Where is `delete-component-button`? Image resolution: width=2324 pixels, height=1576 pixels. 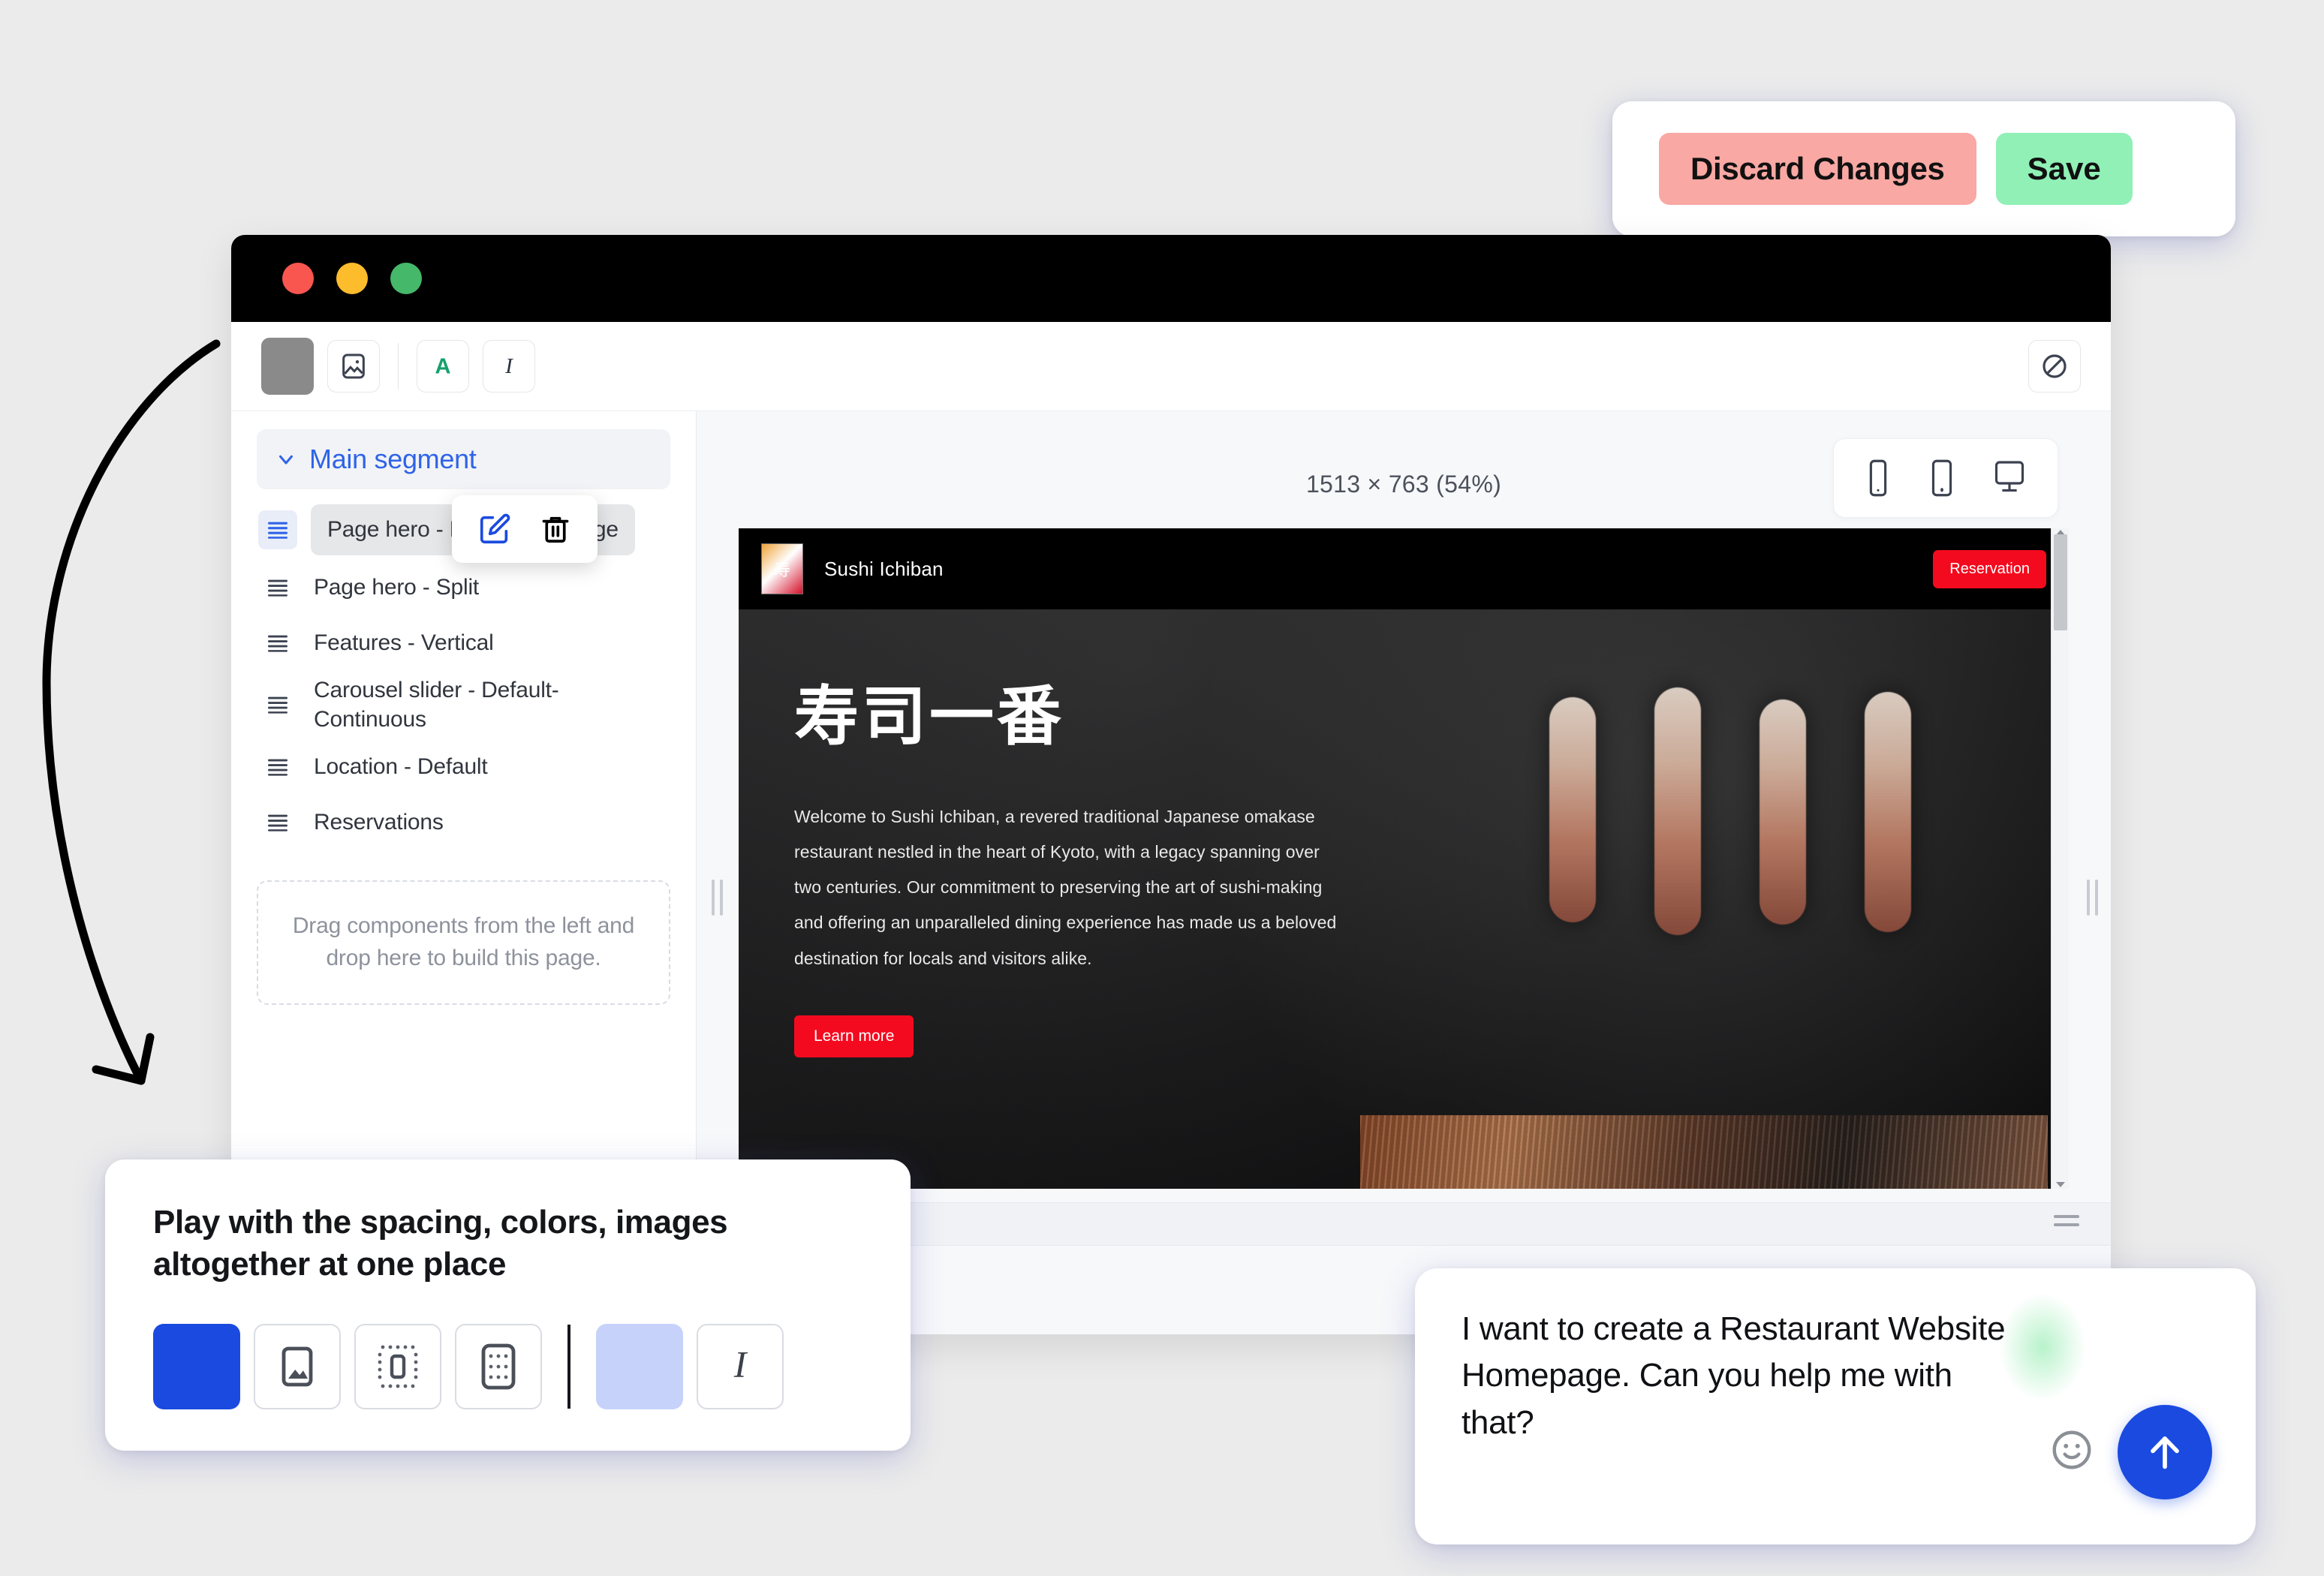 delete-component-button is located at coordinates (555, 529).